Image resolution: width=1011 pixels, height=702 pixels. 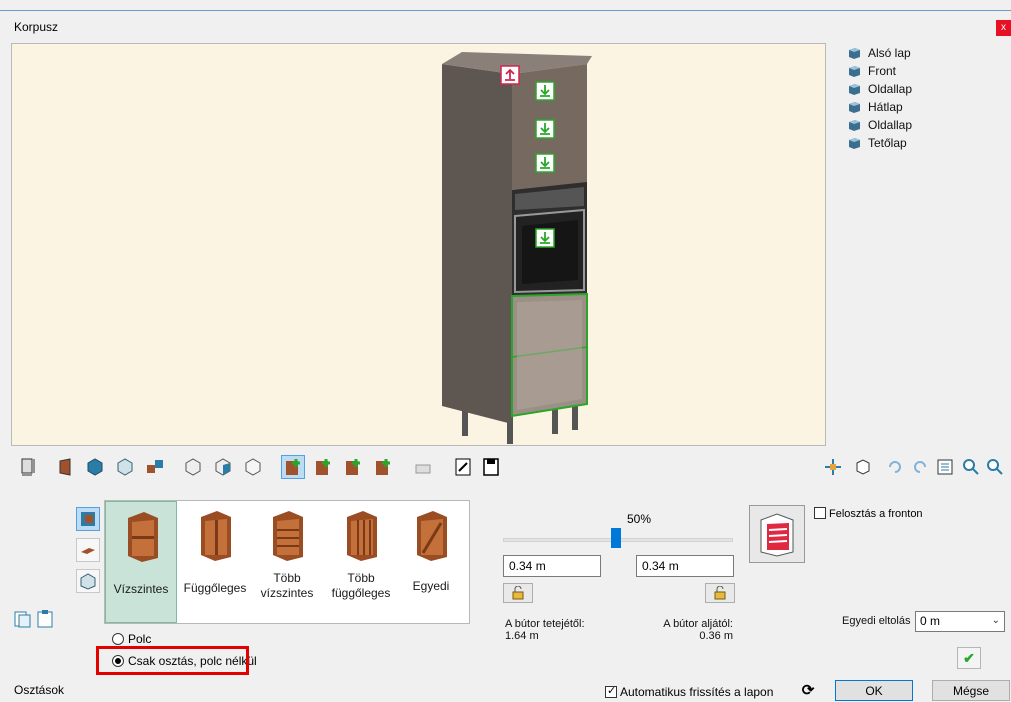 What do you see at coordinates (383, 467) in the screenshot?
I see `add-green-4-icon` at bounding box center [383, 467].